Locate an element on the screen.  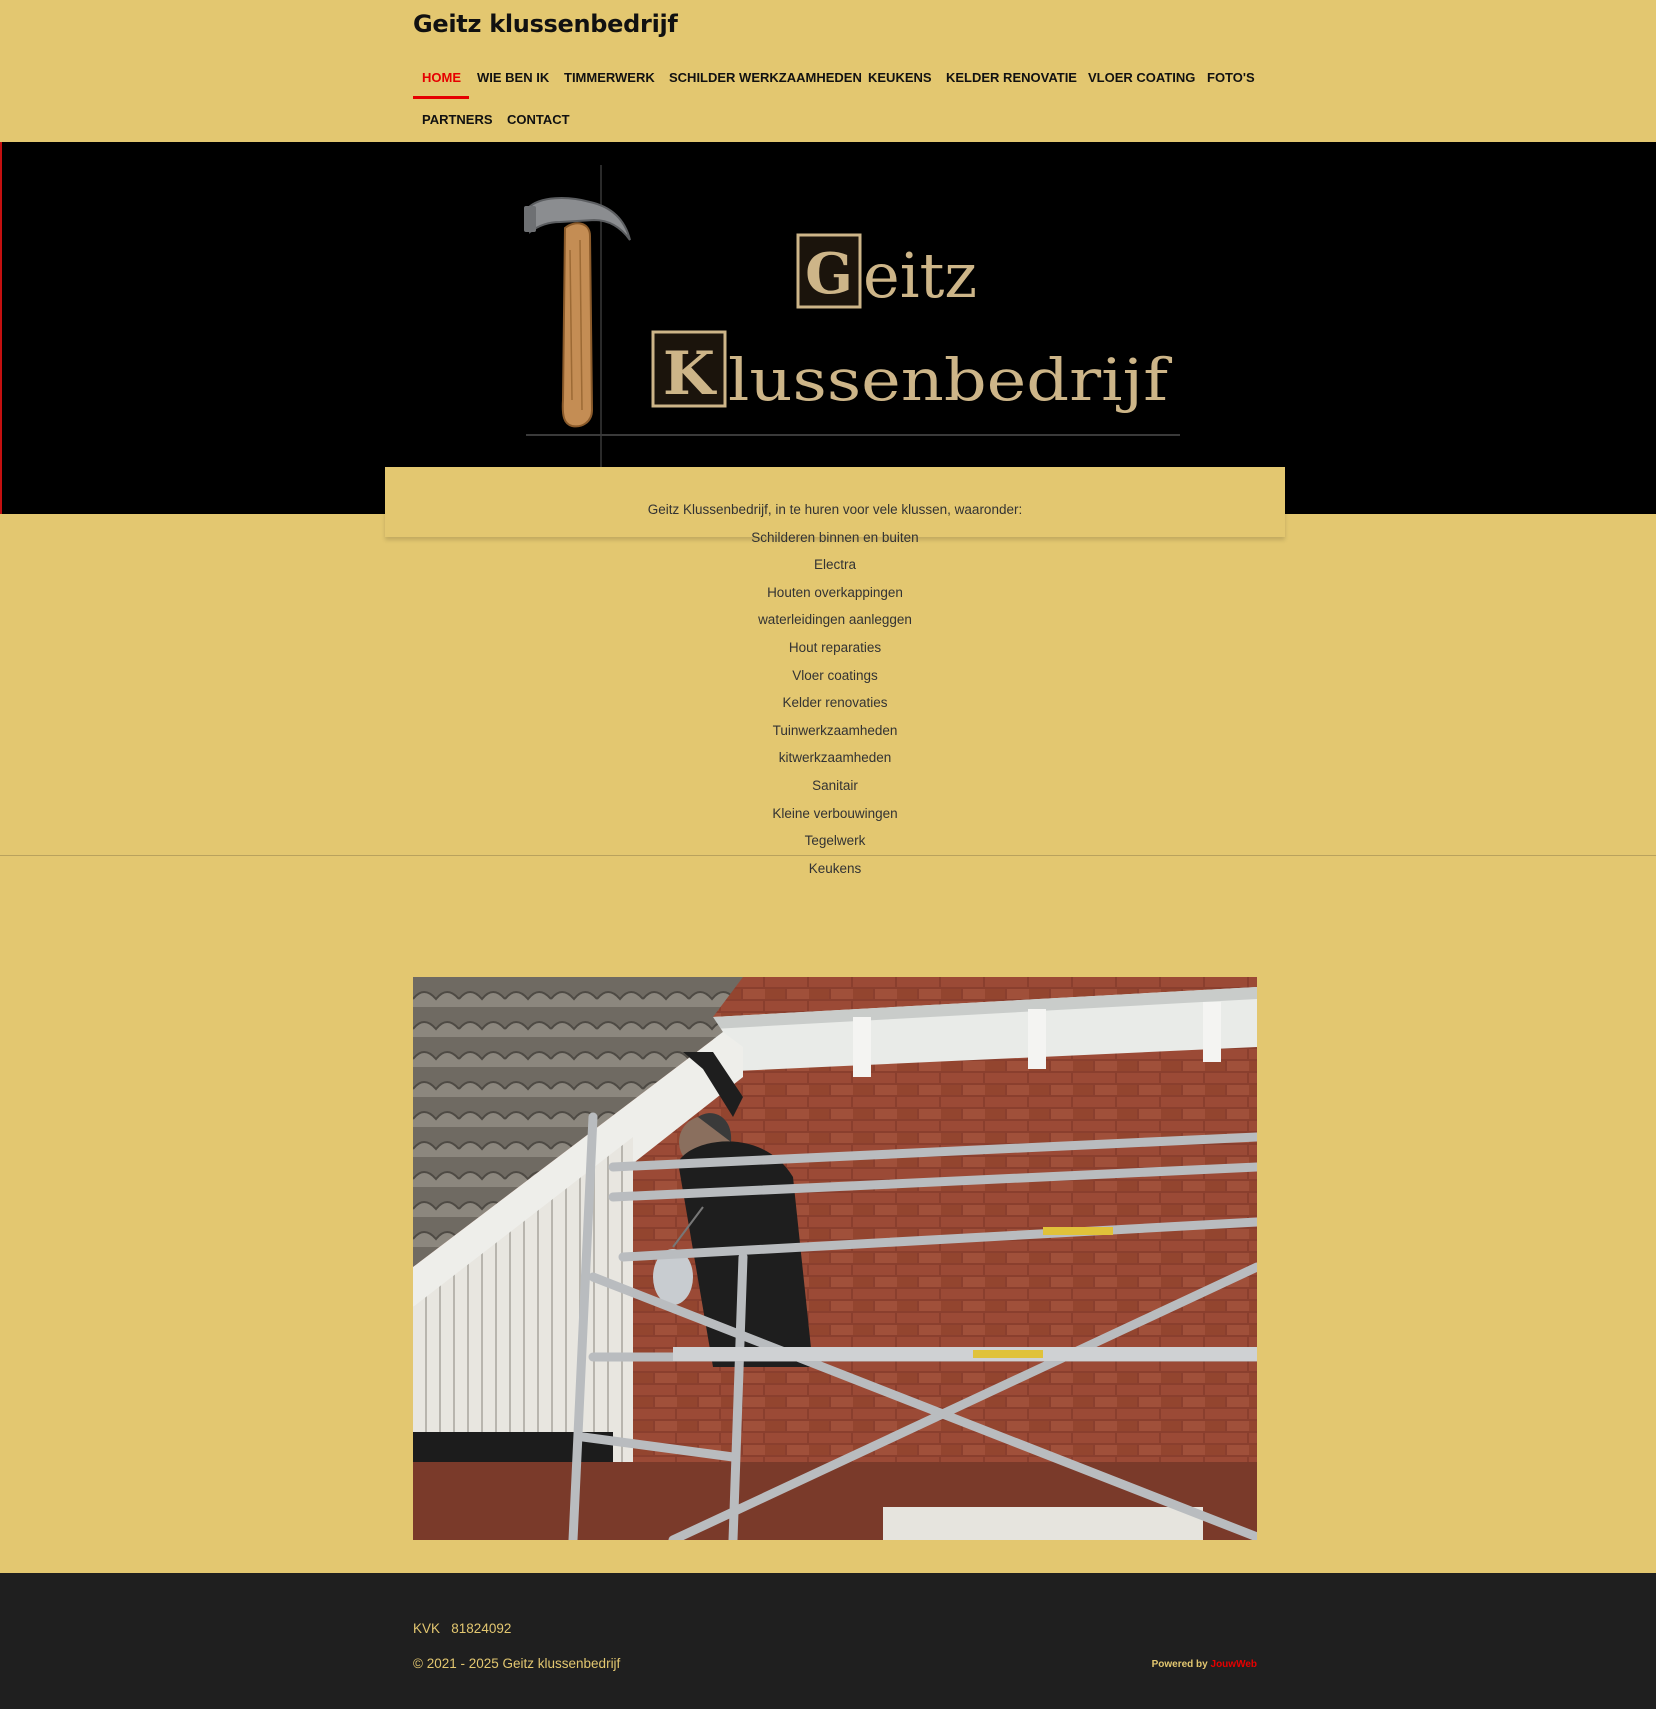
nav-keukens: KEUKENS is located at coordinates (900, 77).